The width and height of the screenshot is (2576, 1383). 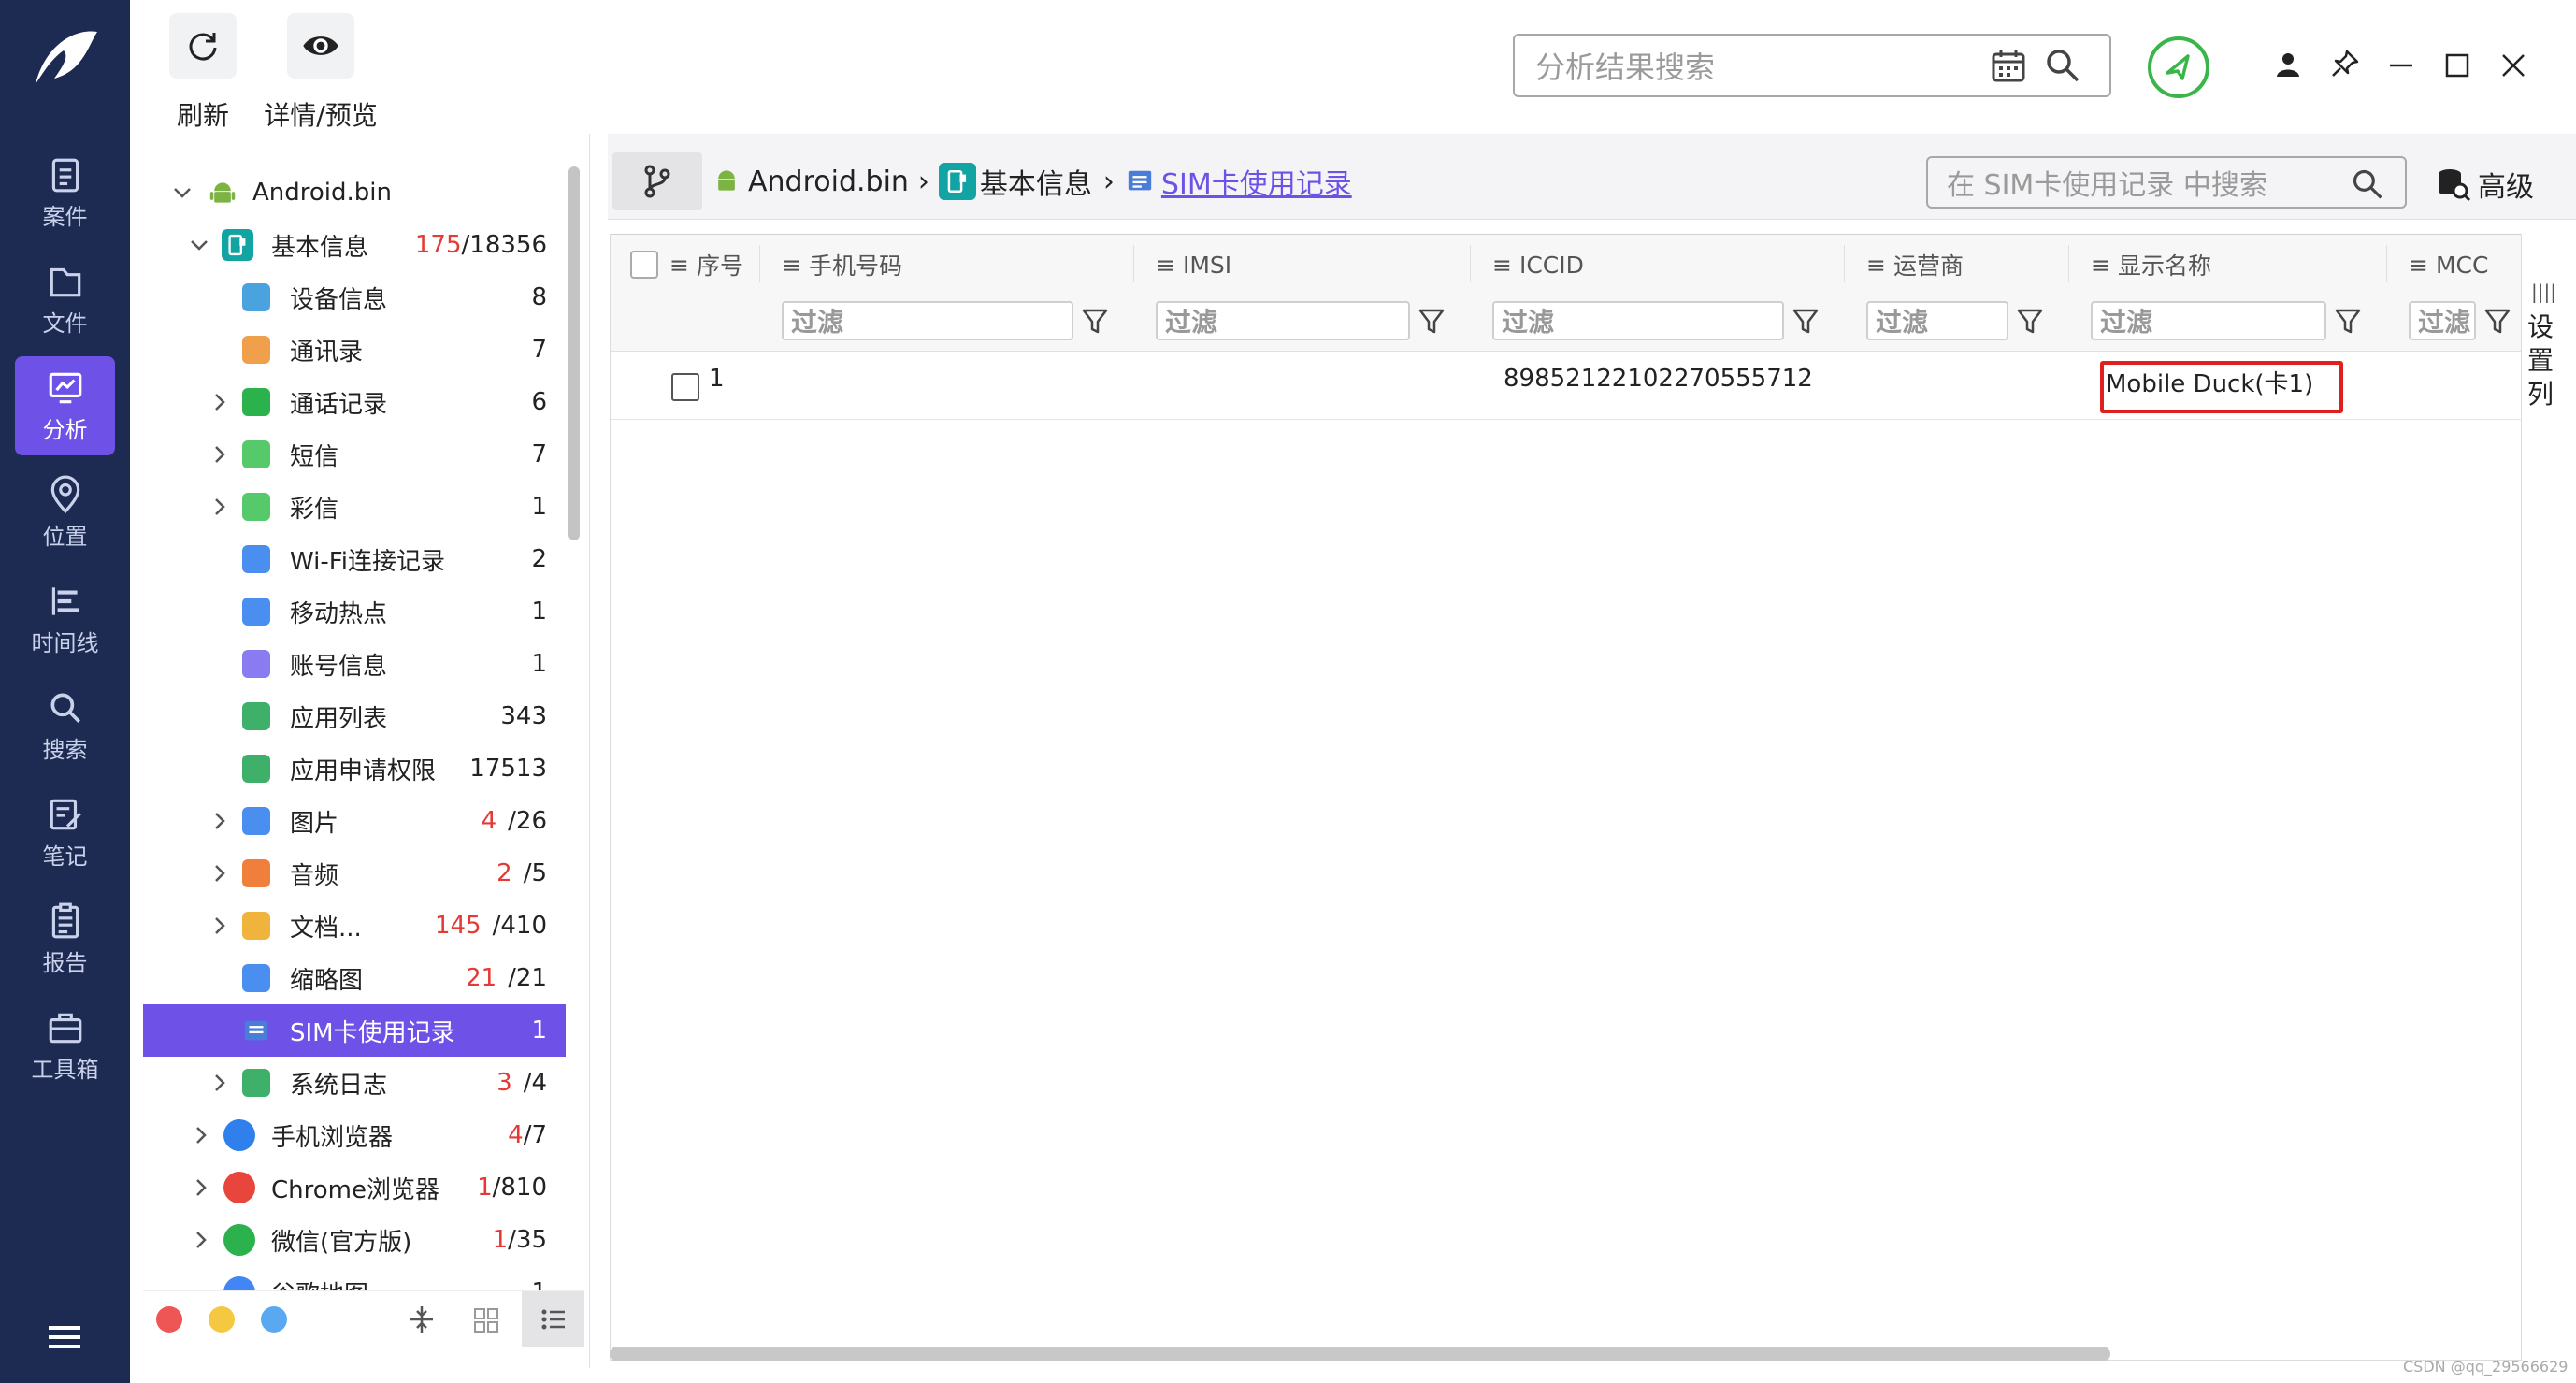 What do you see at coordinates (355, 664) in the screenshot?
I see `tree-item: 账号信息 1` at bounding box center [355, 664].